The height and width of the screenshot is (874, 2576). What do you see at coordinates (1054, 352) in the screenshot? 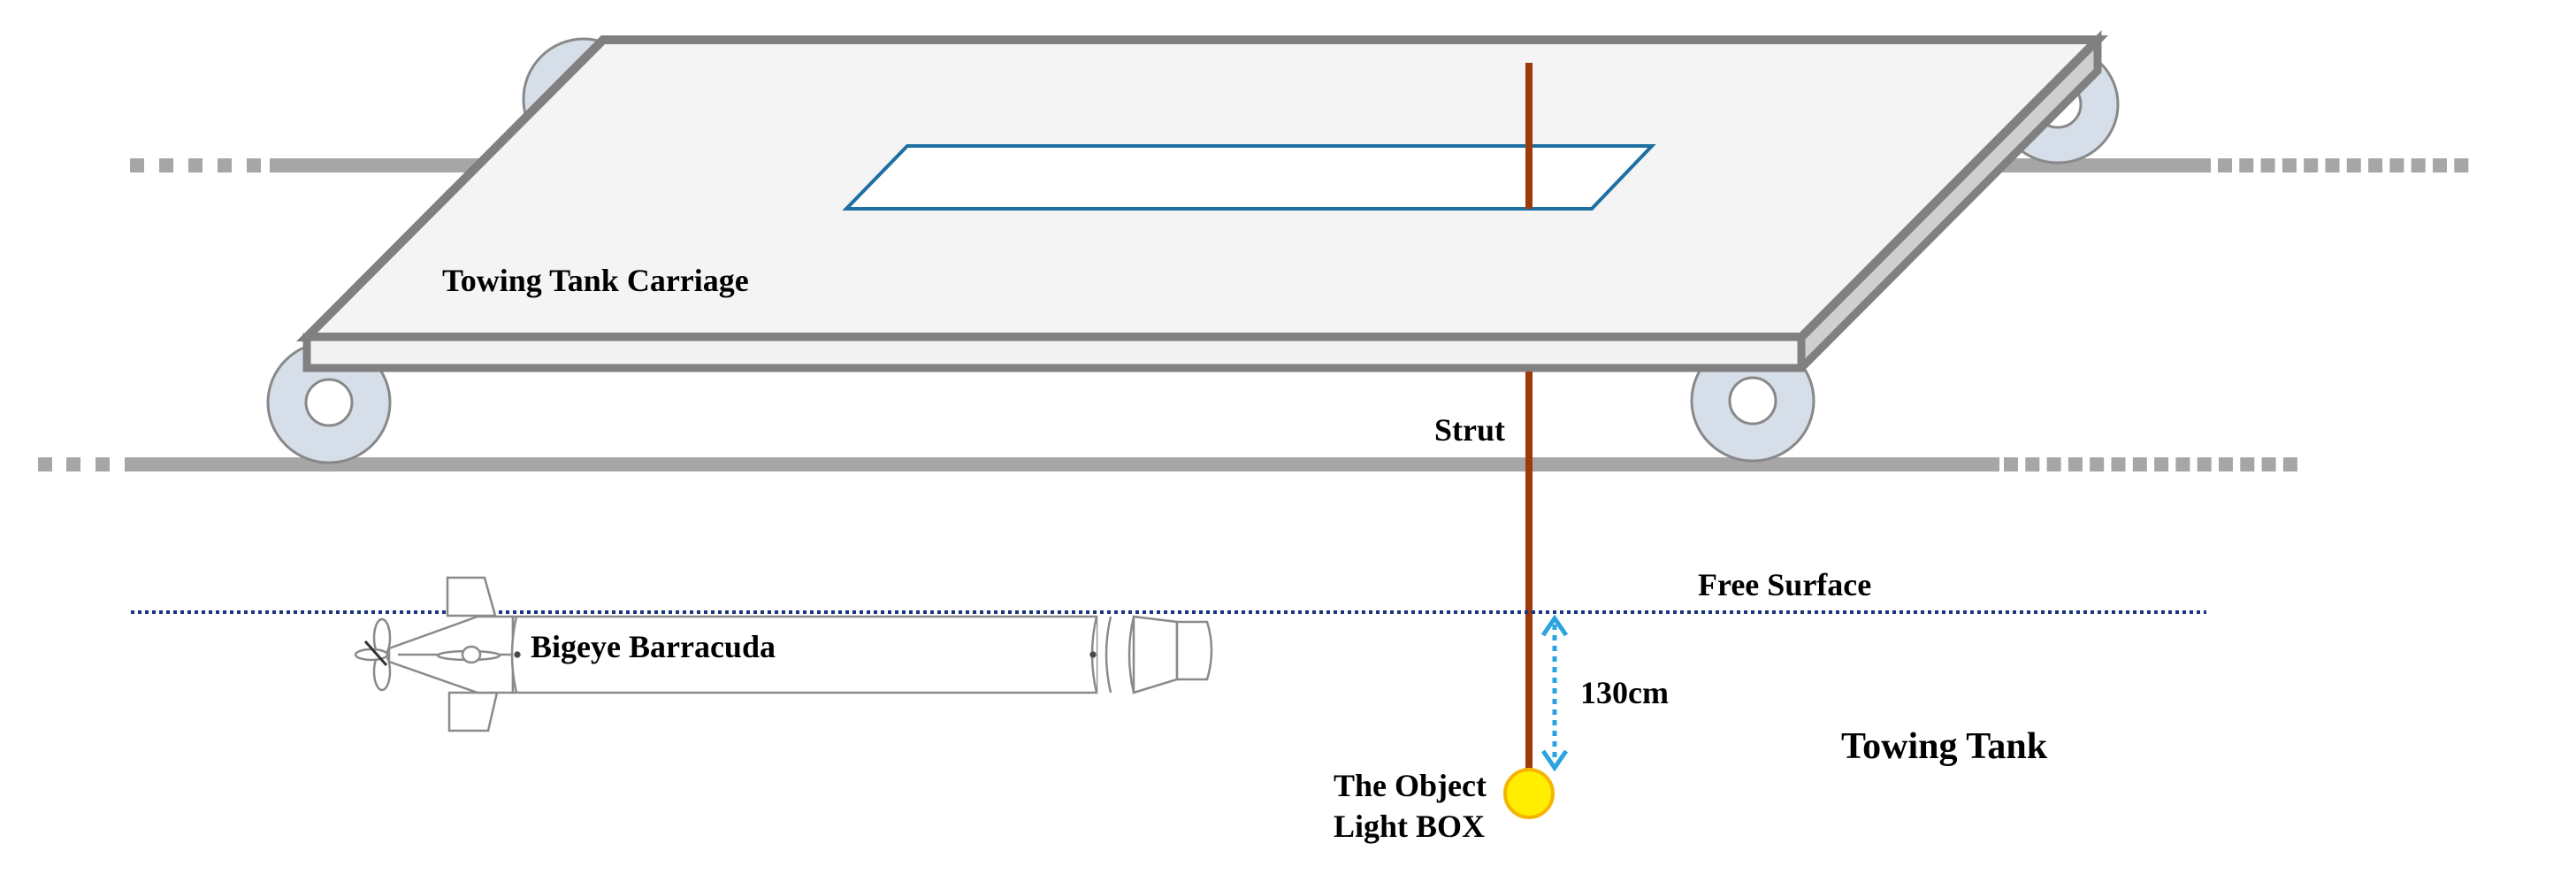
I see `carriage-front-edge` at bounding box center [1054, 352].